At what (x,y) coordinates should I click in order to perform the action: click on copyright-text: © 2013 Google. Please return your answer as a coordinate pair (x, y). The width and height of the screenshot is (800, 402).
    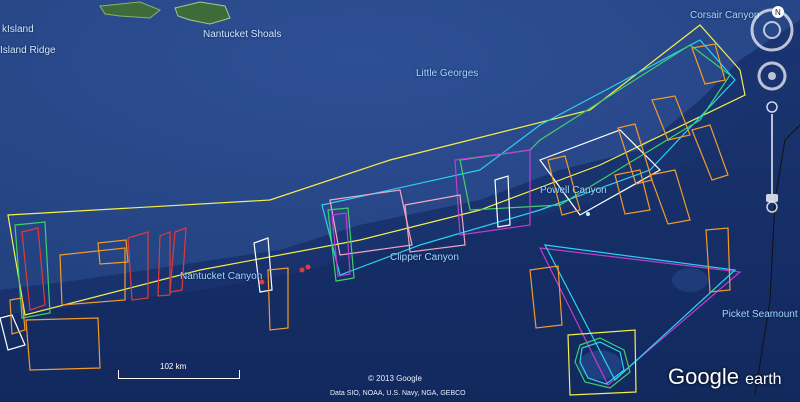
    Looking at the image, I should click on (395, 378).